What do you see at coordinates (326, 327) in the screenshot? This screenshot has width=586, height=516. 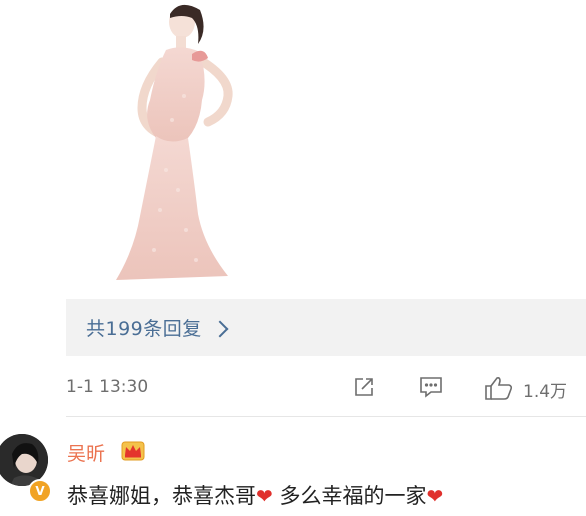 I see `view-replies-button: 共199条回复` at bounding box center [326, 327].